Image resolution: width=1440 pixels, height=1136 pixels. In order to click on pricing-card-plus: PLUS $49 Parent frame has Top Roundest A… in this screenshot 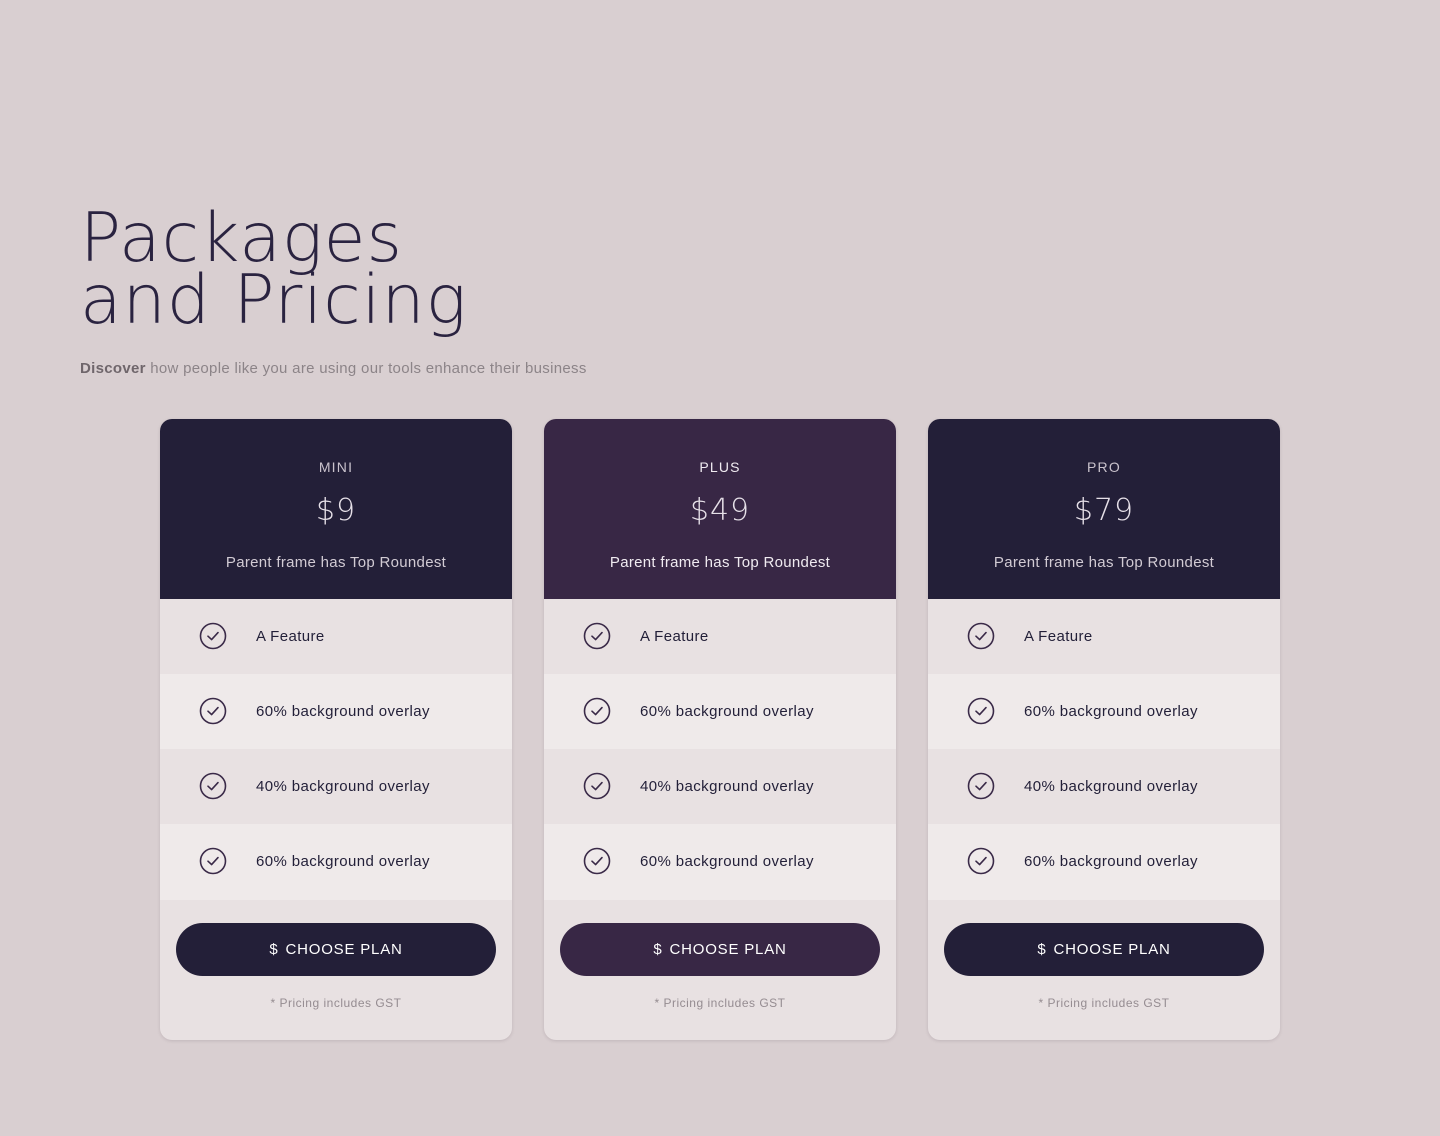, I will do `click(720, 729)`.